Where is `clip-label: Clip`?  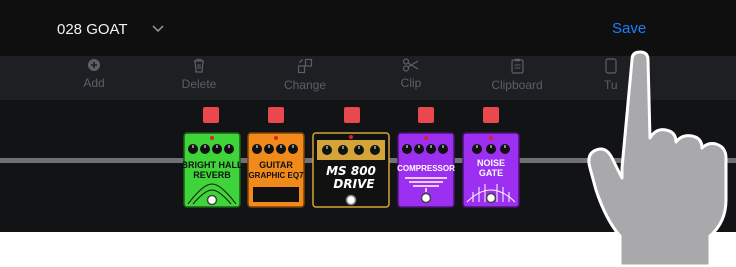
clip-label: Clip is located at coordinates (411, 83).